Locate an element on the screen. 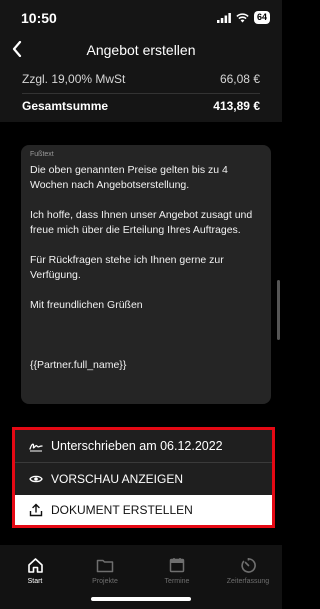 This screenshot has height=609, width=320. tab-label: Termine is located at coordinates (177, 581).